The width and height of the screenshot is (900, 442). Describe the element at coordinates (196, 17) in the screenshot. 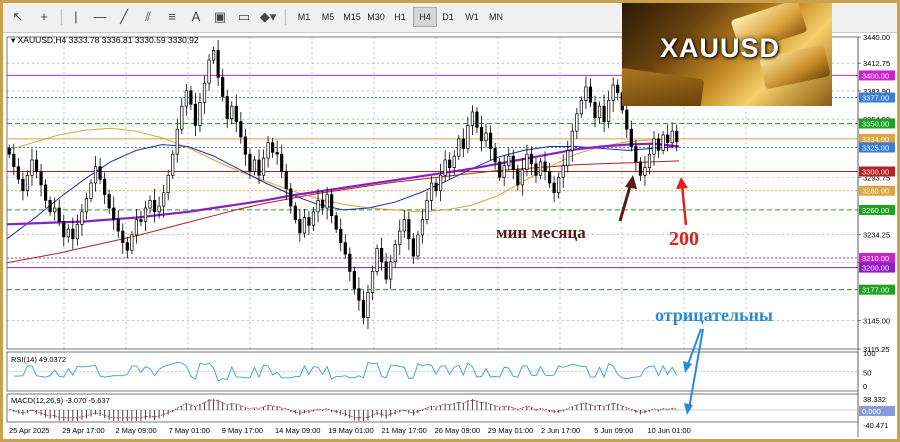

I see `text-tool-icon: A` at that location.